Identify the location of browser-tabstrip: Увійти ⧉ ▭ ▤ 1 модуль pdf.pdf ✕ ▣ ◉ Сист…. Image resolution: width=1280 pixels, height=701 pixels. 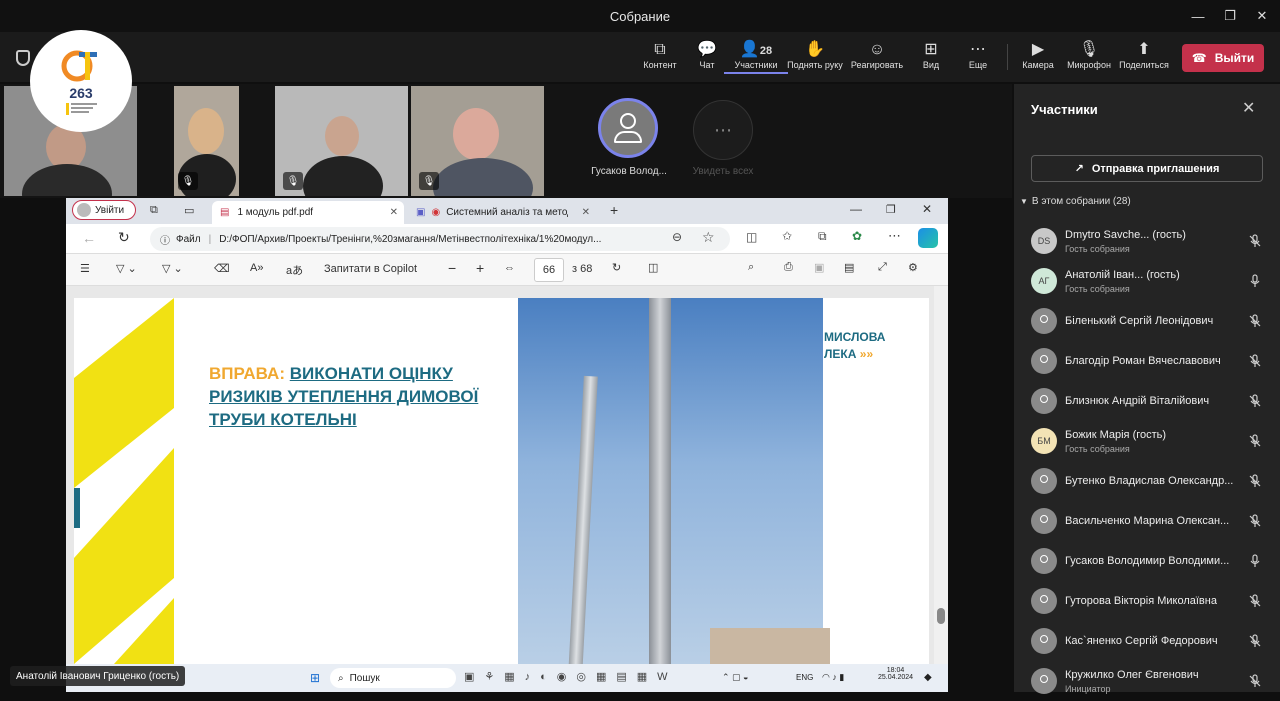
(507, 211).